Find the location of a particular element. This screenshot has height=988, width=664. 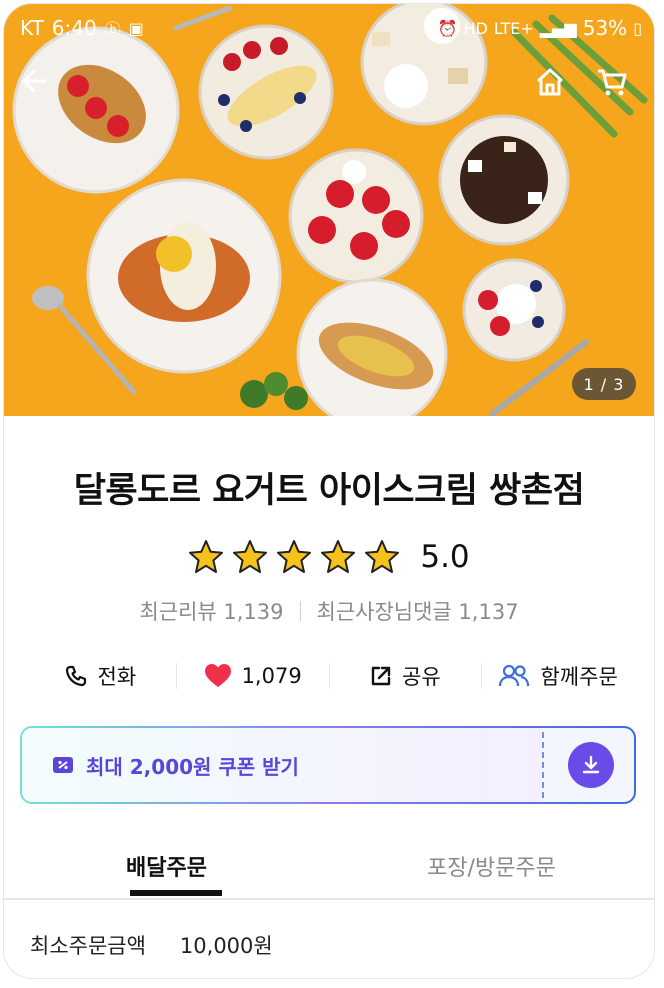

battery-percentage: 53% is located at coordinates (605, 28).